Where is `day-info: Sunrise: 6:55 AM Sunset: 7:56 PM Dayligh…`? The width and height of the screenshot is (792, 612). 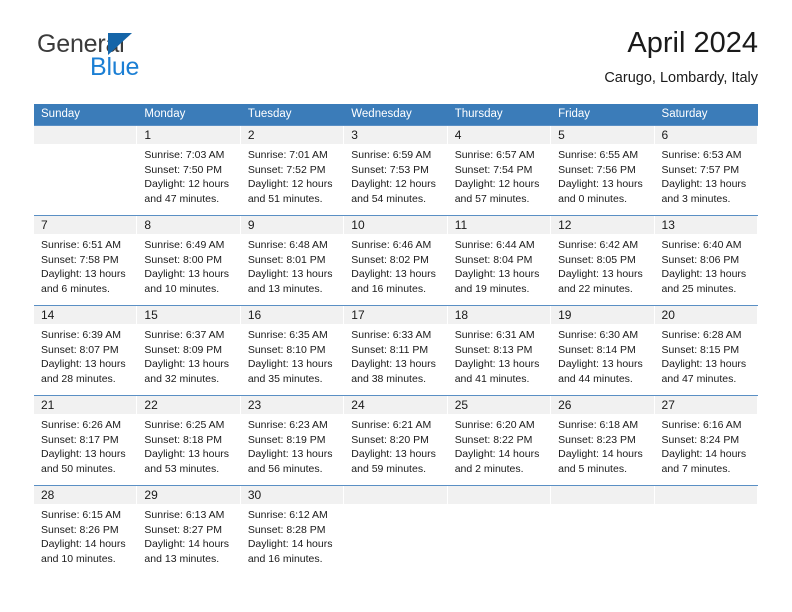
day-info: Sunrise: 6:55 AM Sunset: 7:56 PM Dayligh… is located at coordinates (602, 175).